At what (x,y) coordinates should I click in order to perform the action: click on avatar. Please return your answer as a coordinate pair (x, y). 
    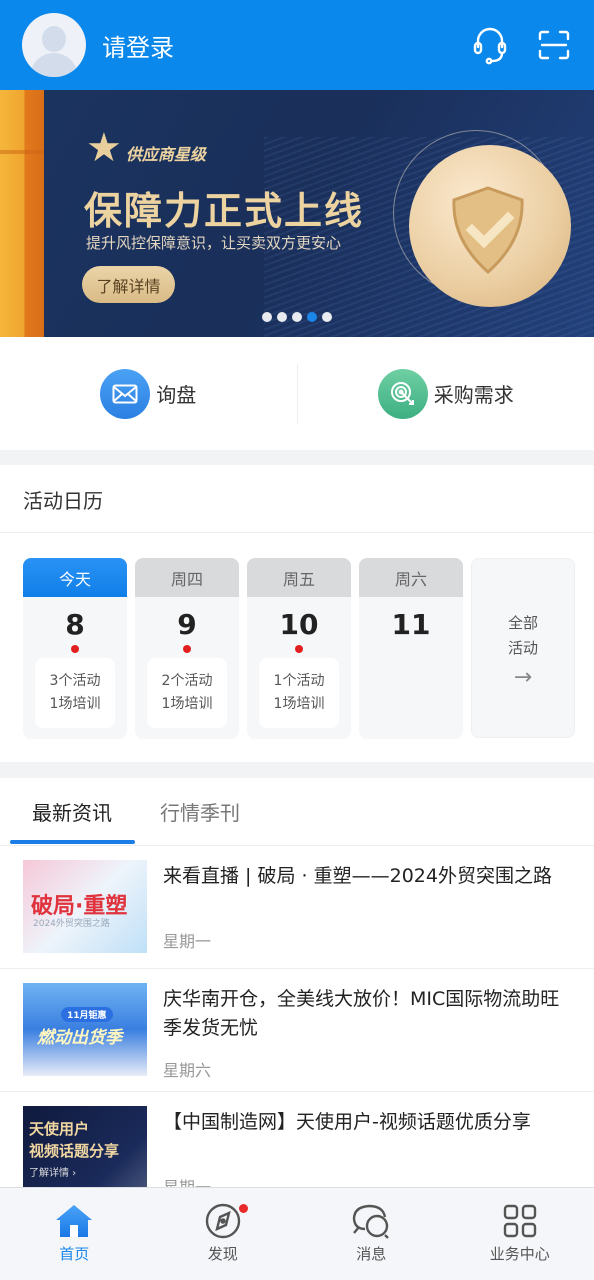
    Looking at the image, I should click on (54, 45).